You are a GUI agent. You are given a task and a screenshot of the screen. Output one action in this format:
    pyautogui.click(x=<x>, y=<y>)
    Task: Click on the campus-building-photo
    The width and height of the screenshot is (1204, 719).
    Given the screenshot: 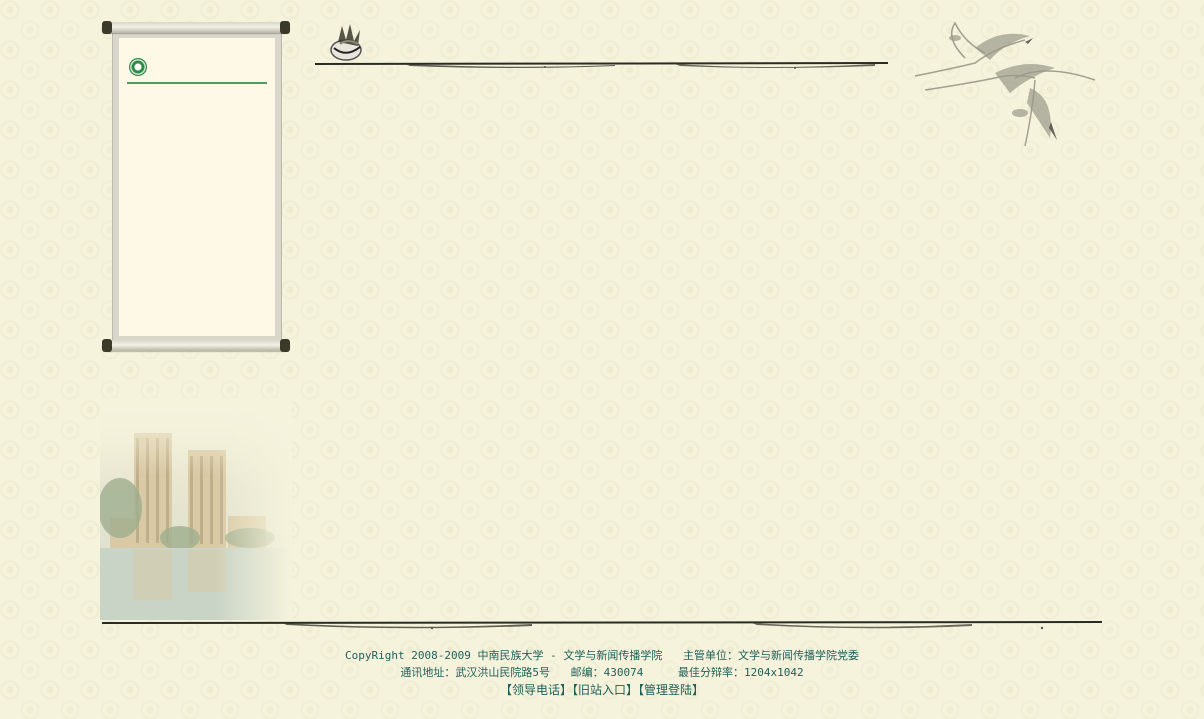 What is the action you would take?
    pyautogui.click(x=196, y=509)
    